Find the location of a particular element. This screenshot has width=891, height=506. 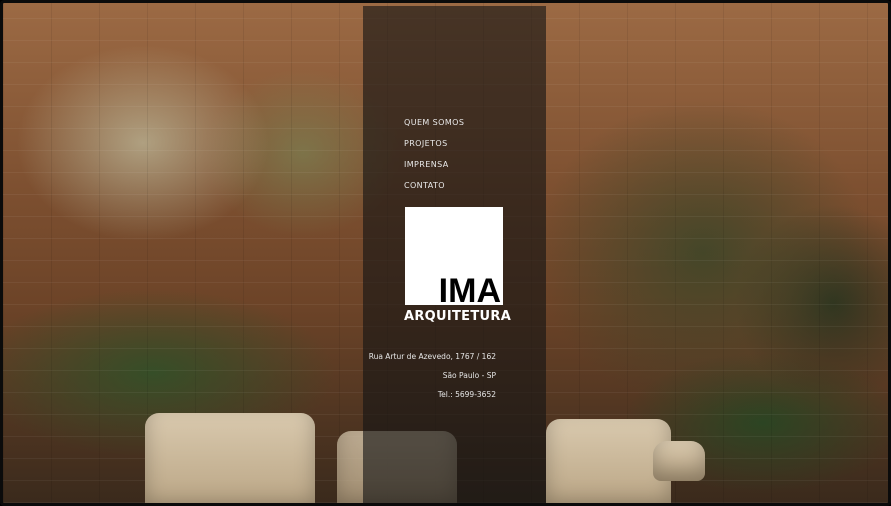

logo-box: IMA is located at coordinates (454, 258).